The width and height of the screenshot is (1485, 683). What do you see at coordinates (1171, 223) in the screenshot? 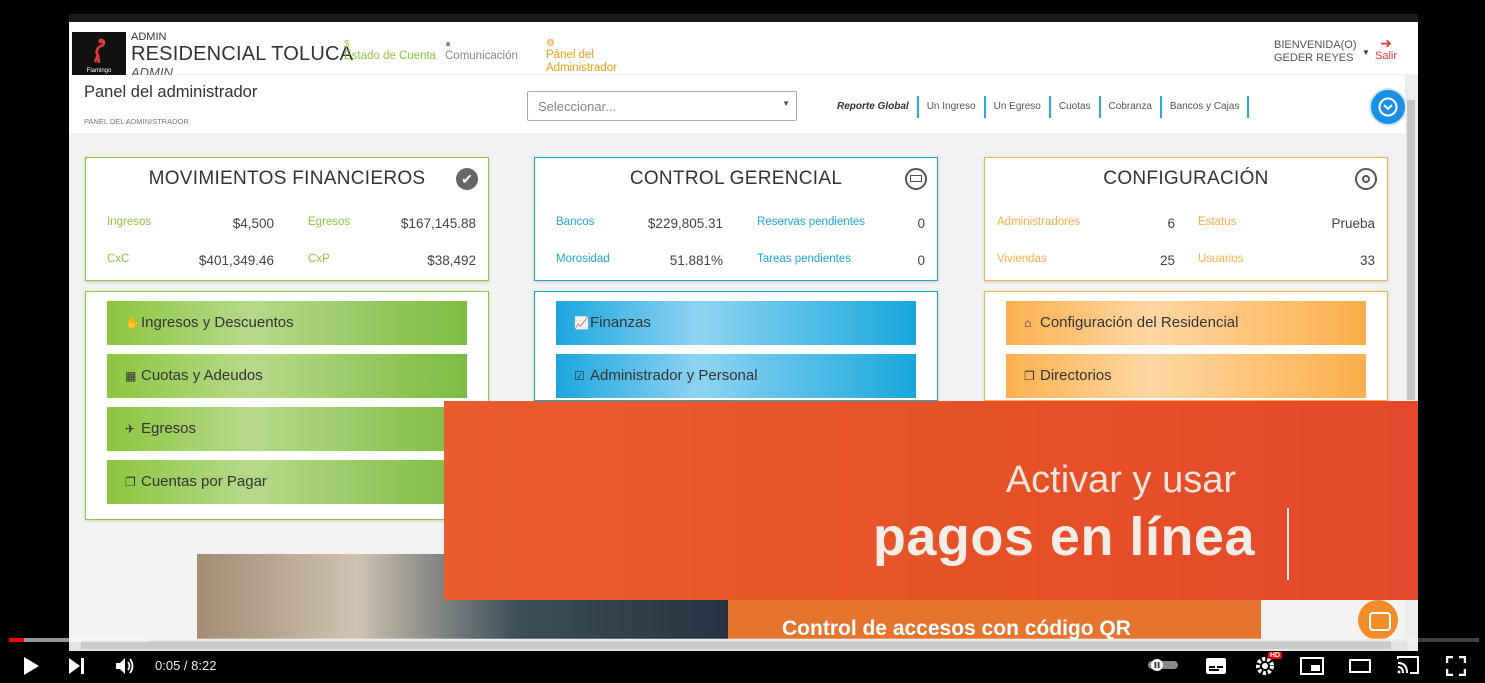
I see `stat-value: 6` at bounding box center [1171, 223].